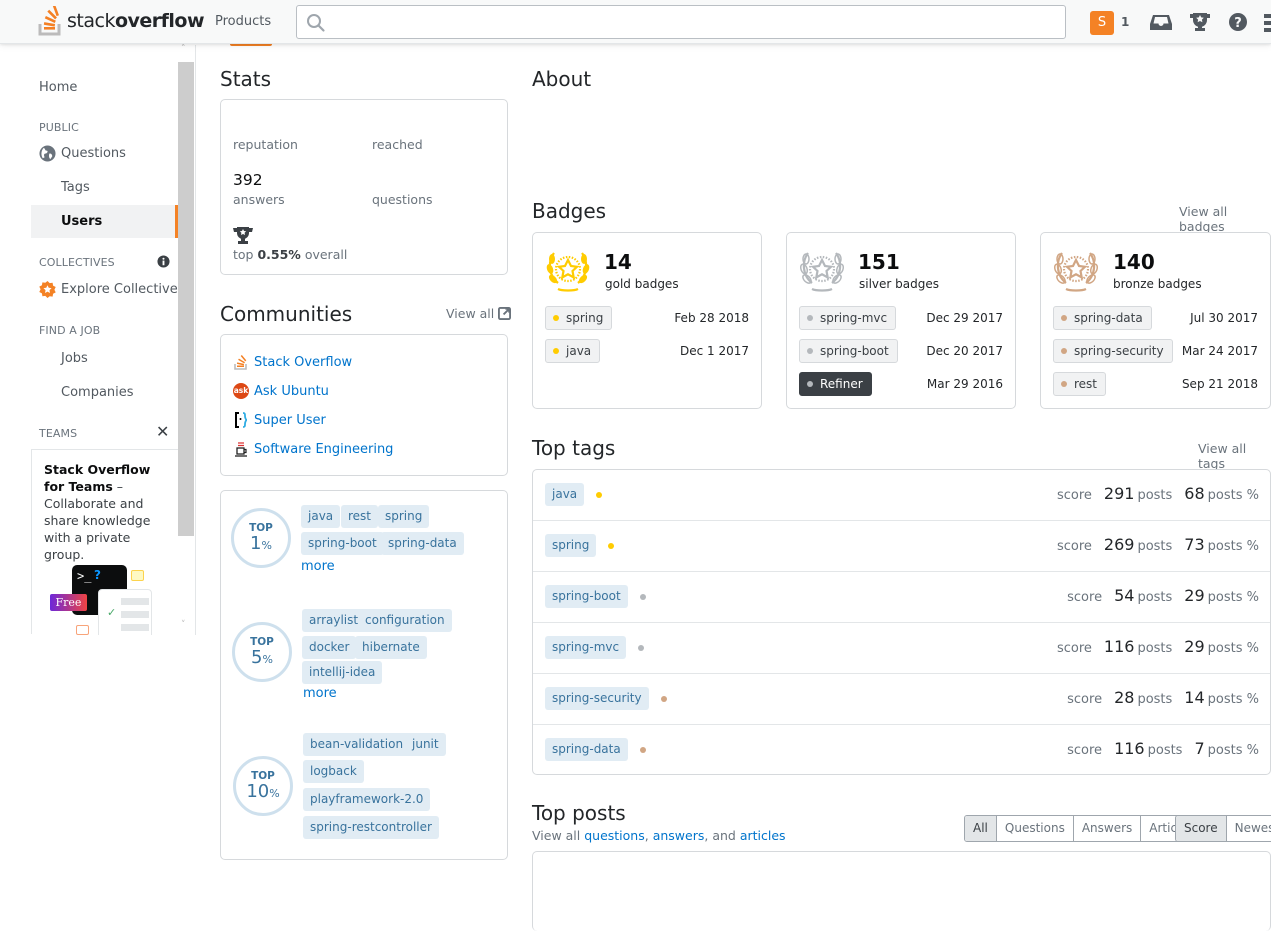 Image resolution: width=1271 pixels, height=931 pixels. I want to click on bronze-badge-type: bronze badges, so click(1157, 284).